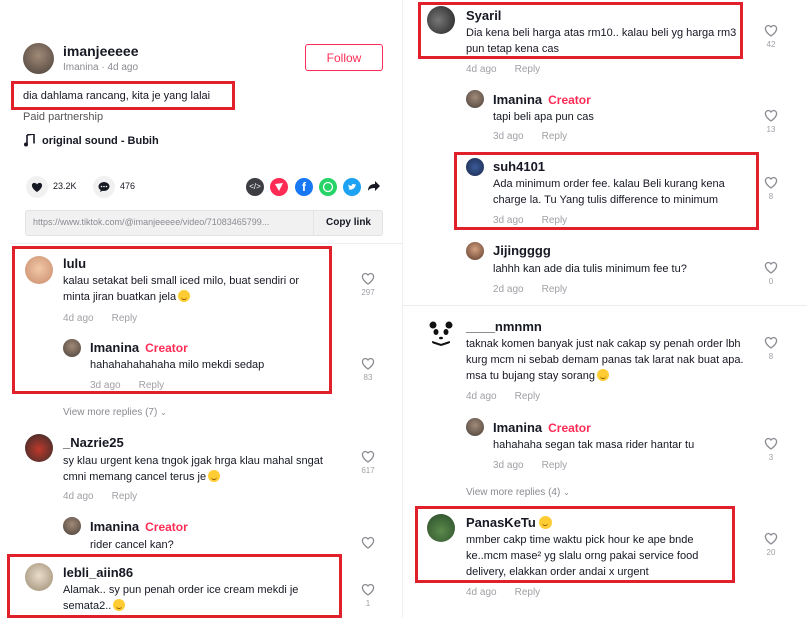 This screenshot has width=807, height=618. Describe the element at coordinates (543, 117) in the screenshot. I see `reply-text: tapi beli apa pun cas` at that location.